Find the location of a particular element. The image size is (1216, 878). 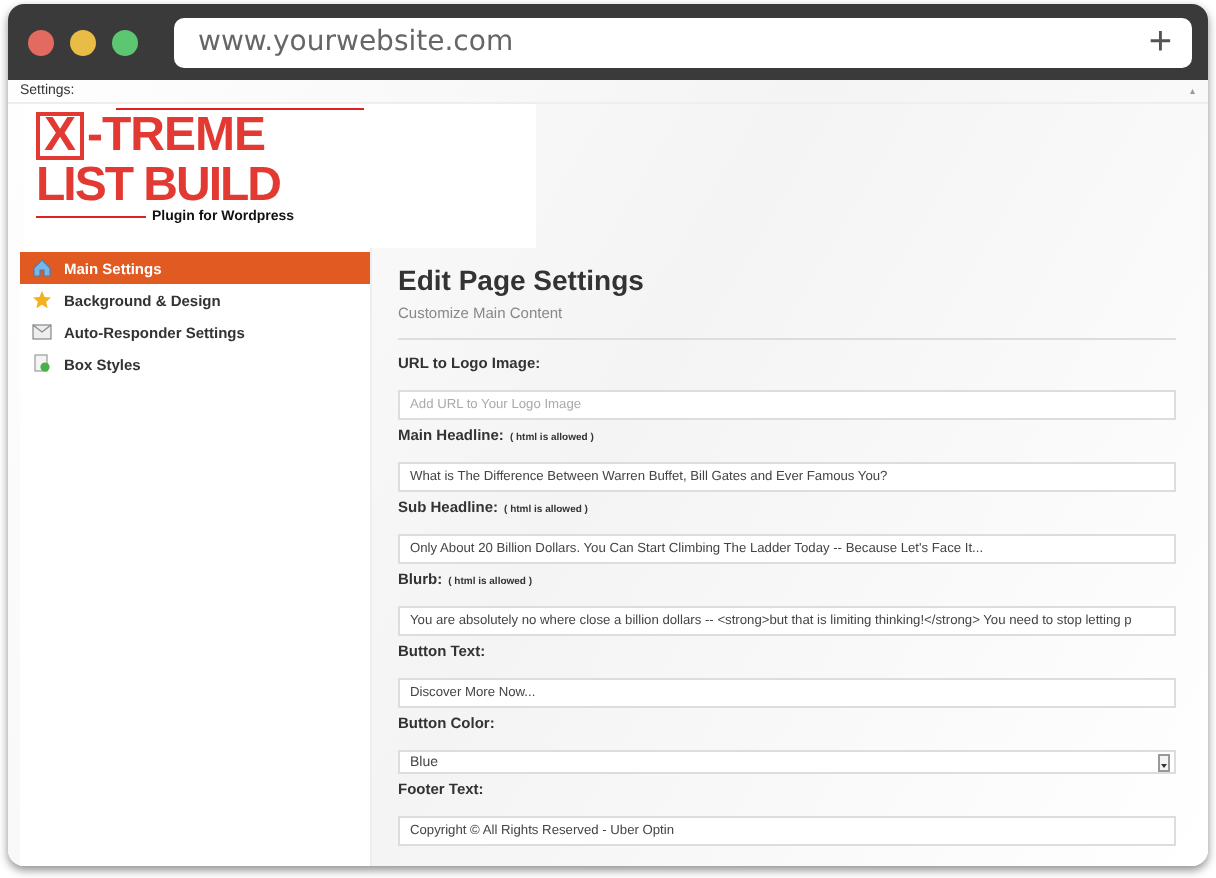

minimize-dot is located at coordinates (83, 42).